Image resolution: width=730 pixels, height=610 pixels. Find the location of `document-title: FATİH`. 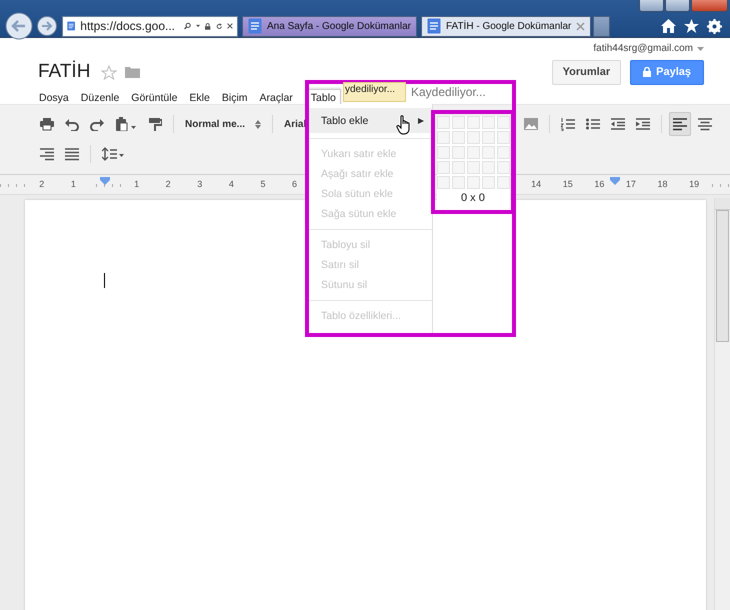

document-title: FATİH is located at coordinates (64, 72).